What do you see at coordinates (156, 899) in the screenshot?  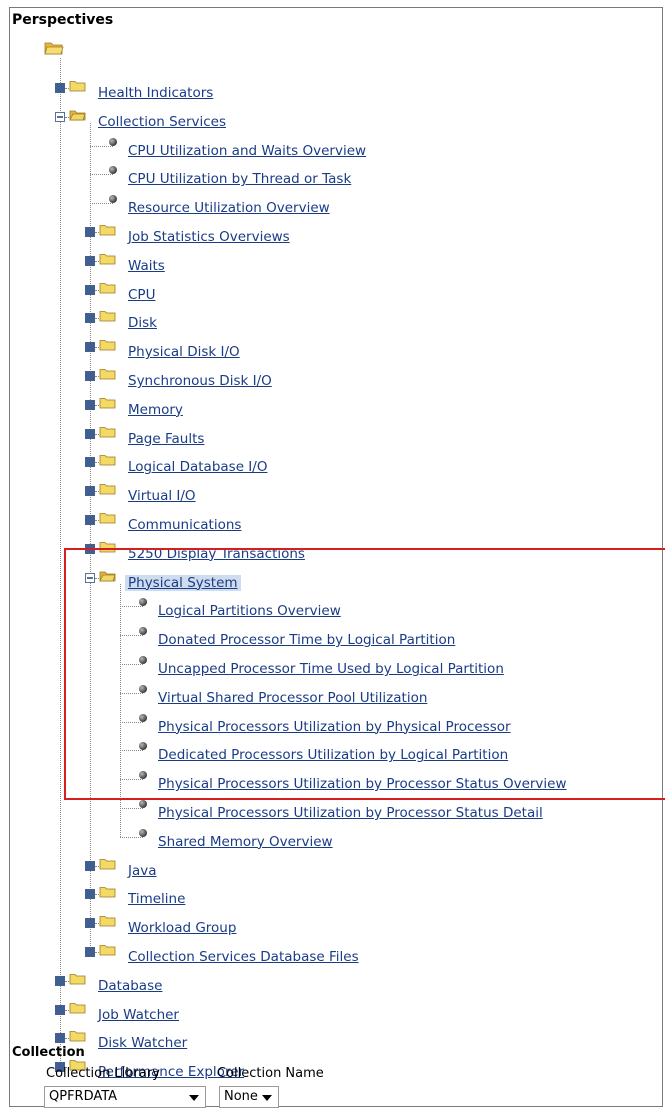 I see `tree-item-timeline-link: Timeline` at bounding box center [156, 899].